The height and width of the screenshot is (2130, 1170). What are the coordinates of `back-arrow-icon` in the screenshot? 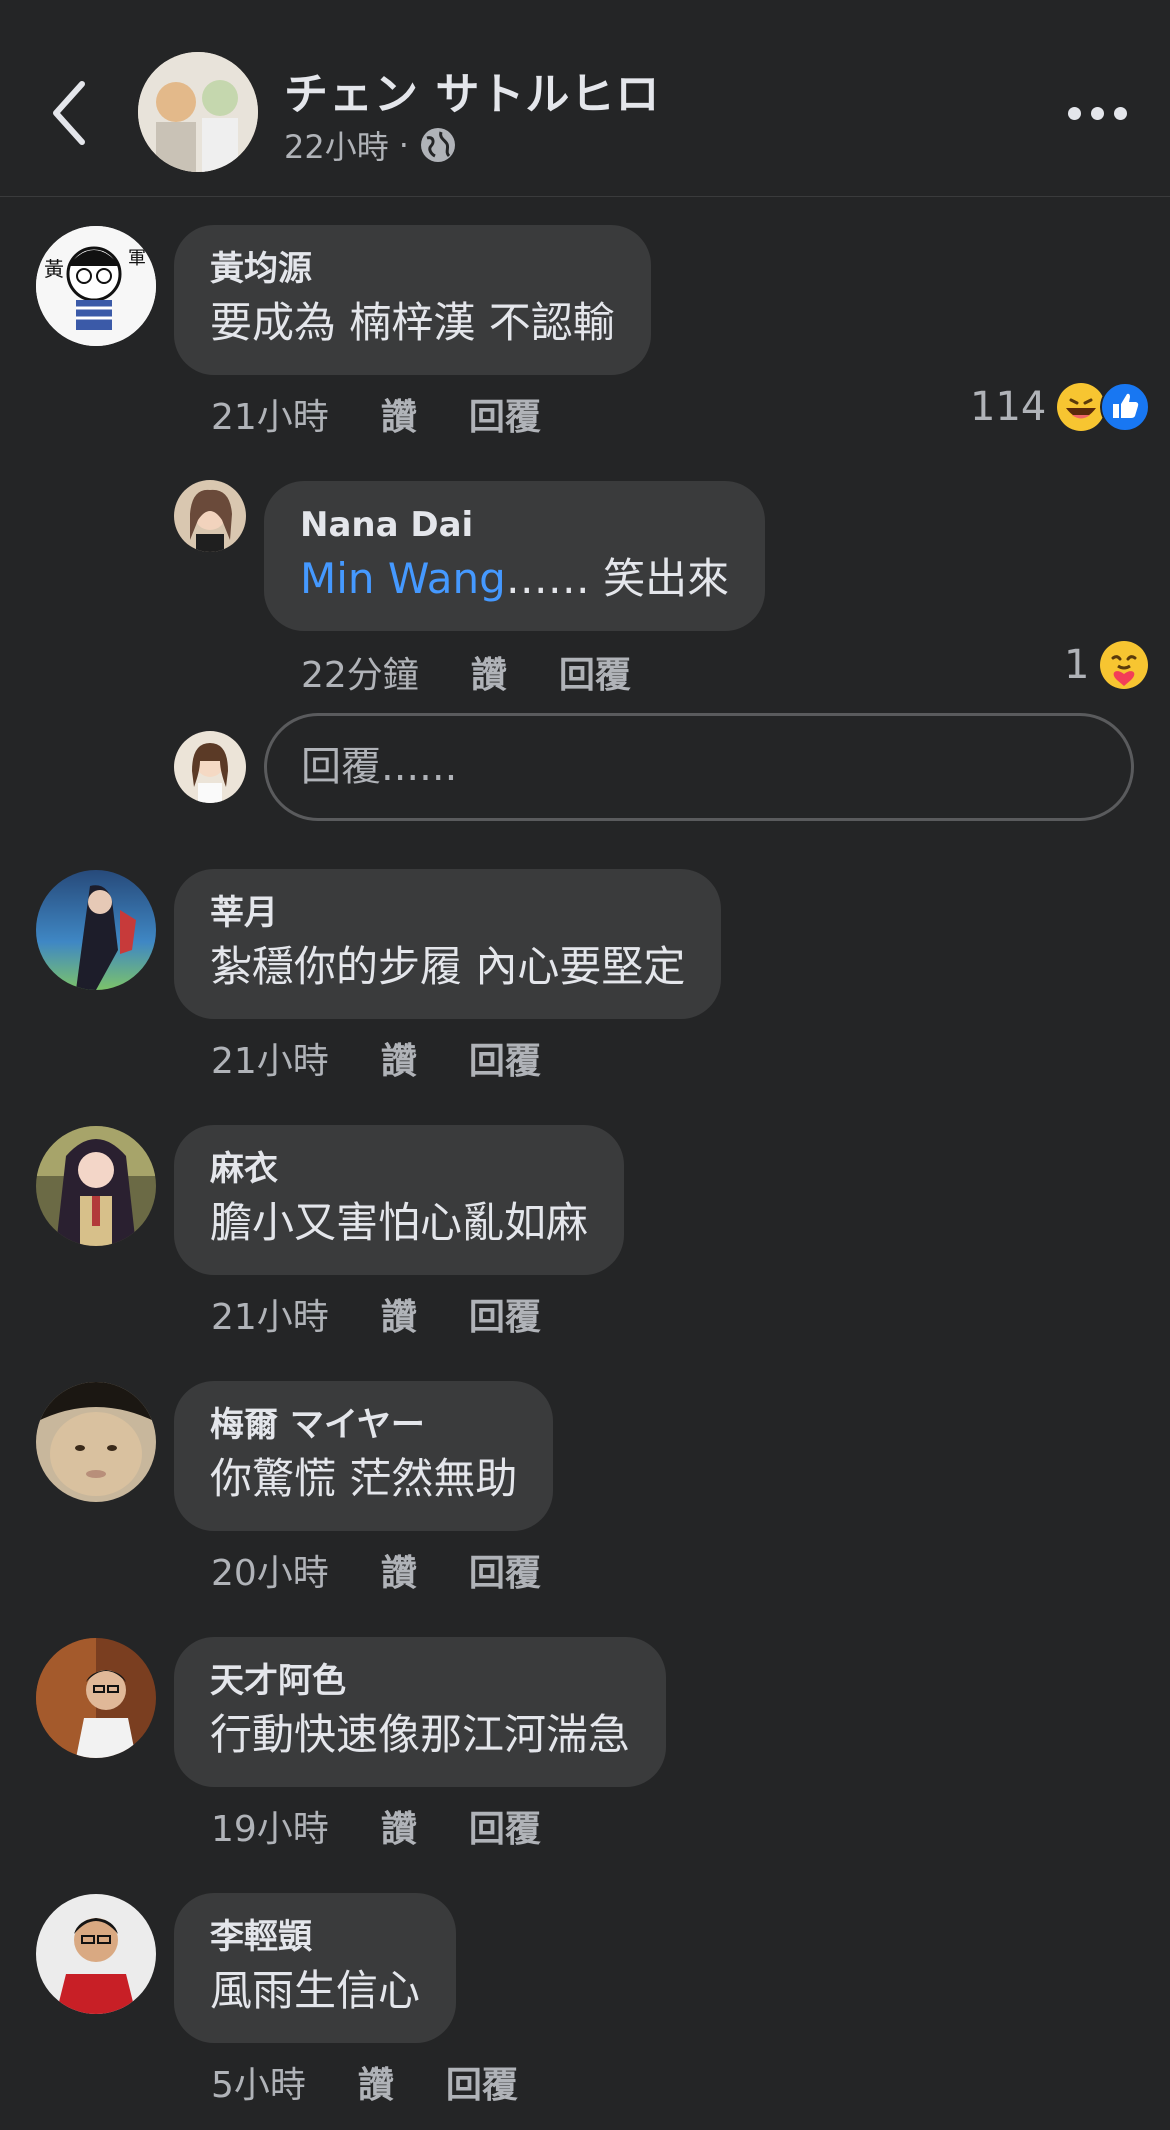 It's located at (69, 113).